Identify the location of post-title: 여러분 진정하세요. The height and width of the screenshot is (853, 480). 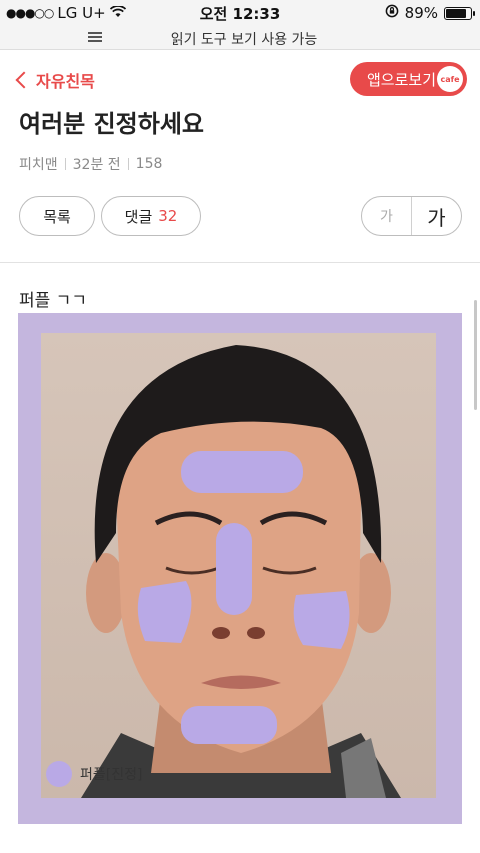
(111, 124).